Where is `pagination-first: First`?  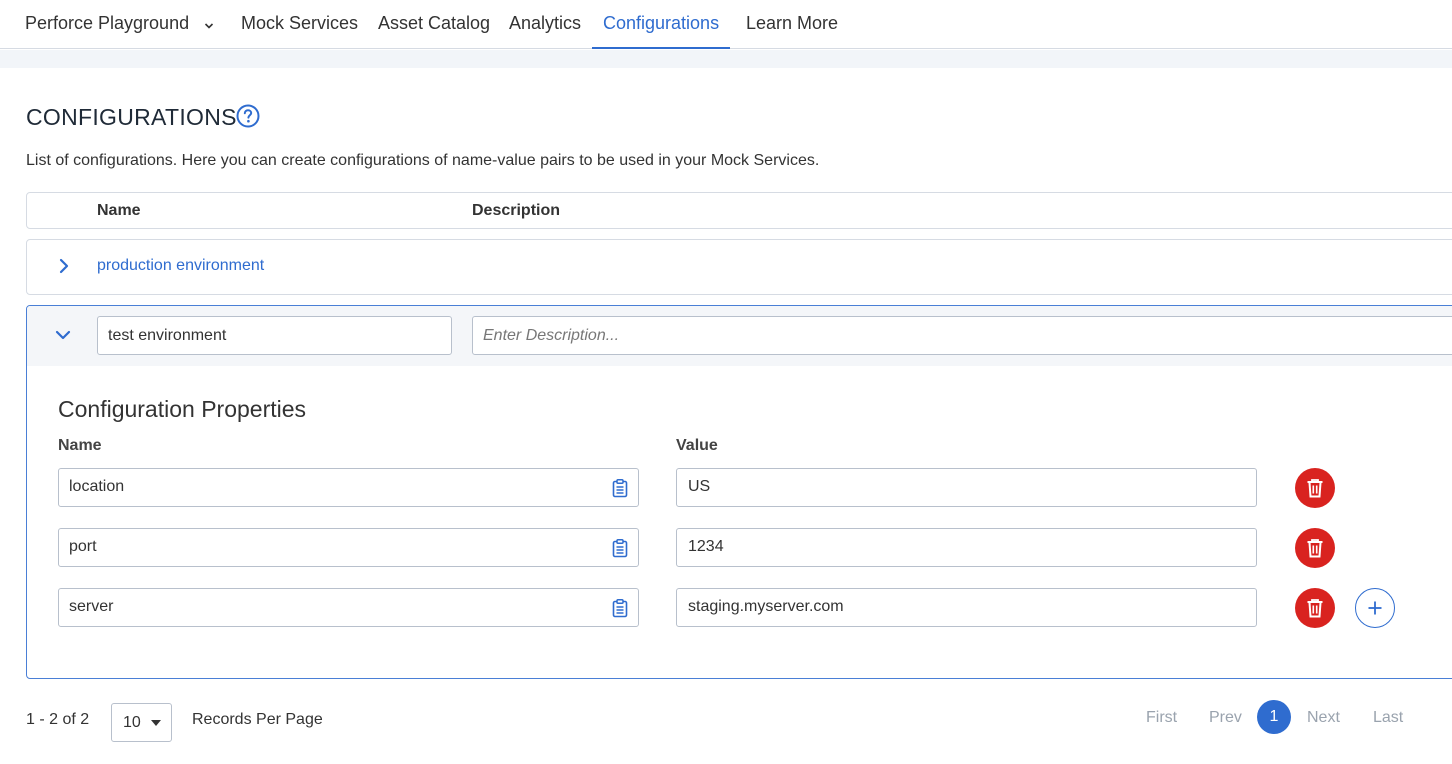 pagination-first: First is located at coordinates (1161, 718).